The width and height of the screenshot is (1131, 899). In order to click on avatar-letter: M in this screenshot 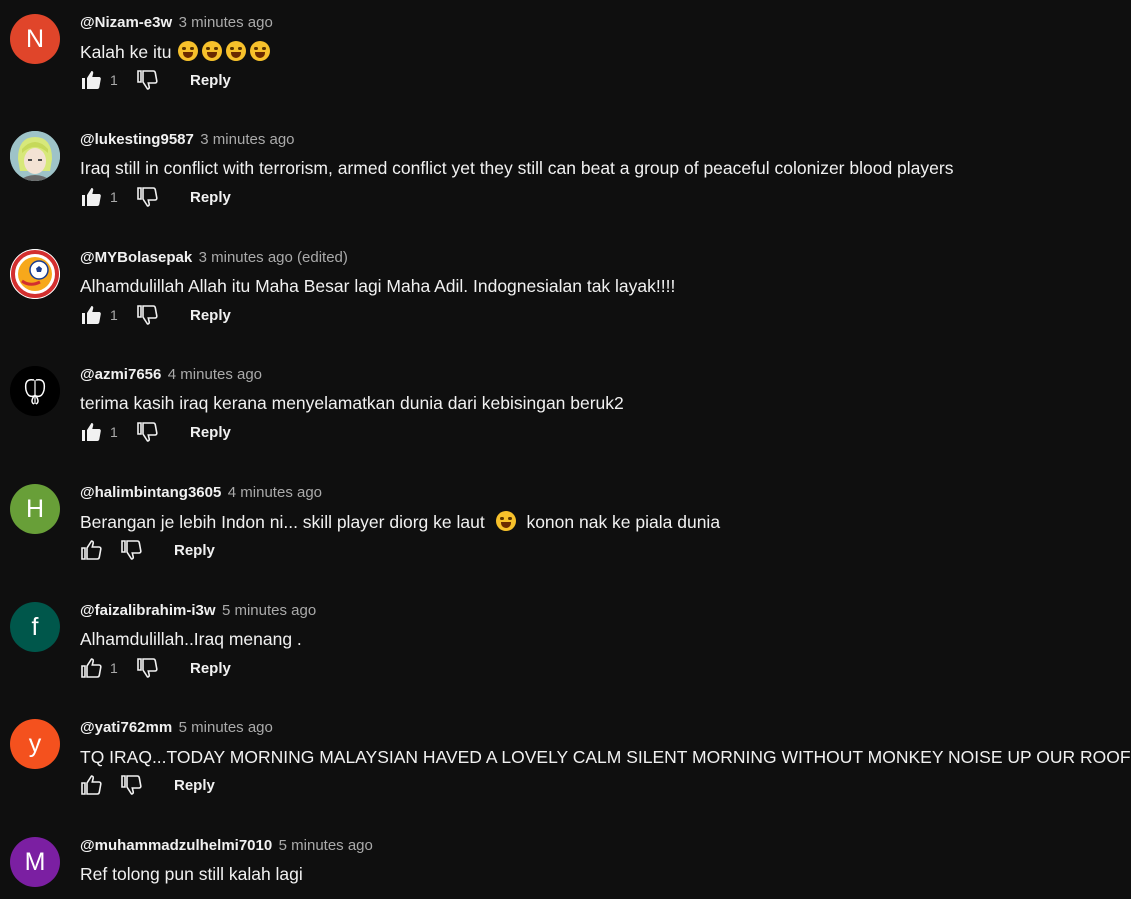, I will do `click(35, 861)`.